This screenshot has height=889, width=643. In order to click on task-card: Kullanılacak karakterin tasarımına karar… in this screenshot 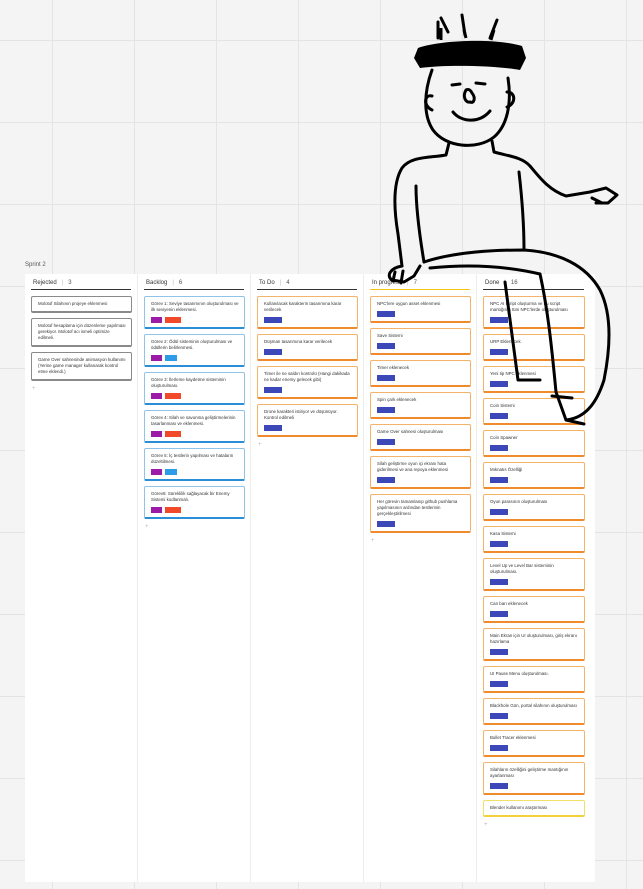, I will do `click(307, 312)`.